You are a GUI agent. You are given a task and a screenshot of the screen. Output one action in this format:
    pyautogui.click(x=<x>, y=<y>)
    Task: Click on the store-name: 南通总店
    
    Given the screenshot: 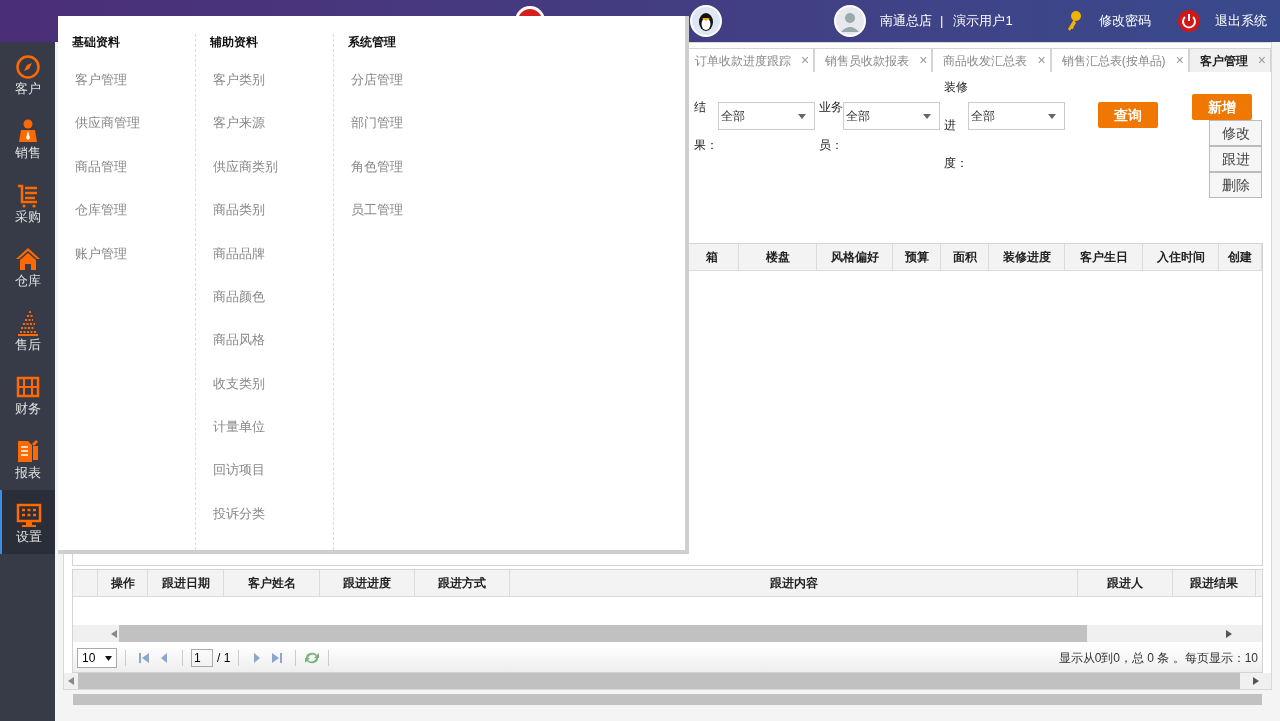 What is the action you would take?
    pyautogui.click(x=906, y=21)
    